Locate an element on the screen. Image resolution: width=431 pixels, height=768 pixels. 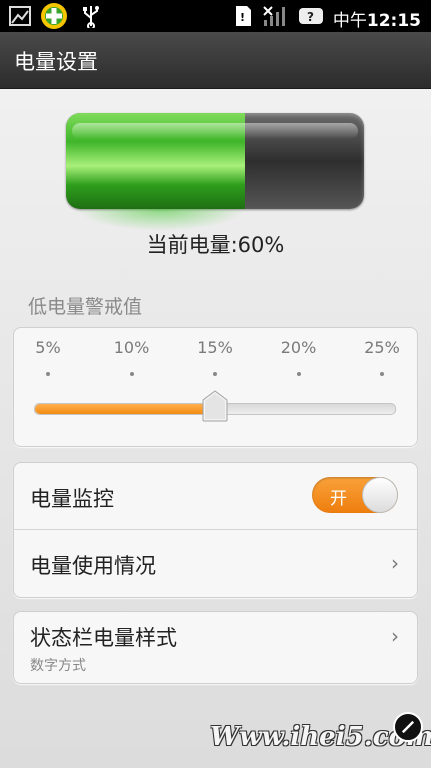
battery-gloss is located at coordinates (215, 131).